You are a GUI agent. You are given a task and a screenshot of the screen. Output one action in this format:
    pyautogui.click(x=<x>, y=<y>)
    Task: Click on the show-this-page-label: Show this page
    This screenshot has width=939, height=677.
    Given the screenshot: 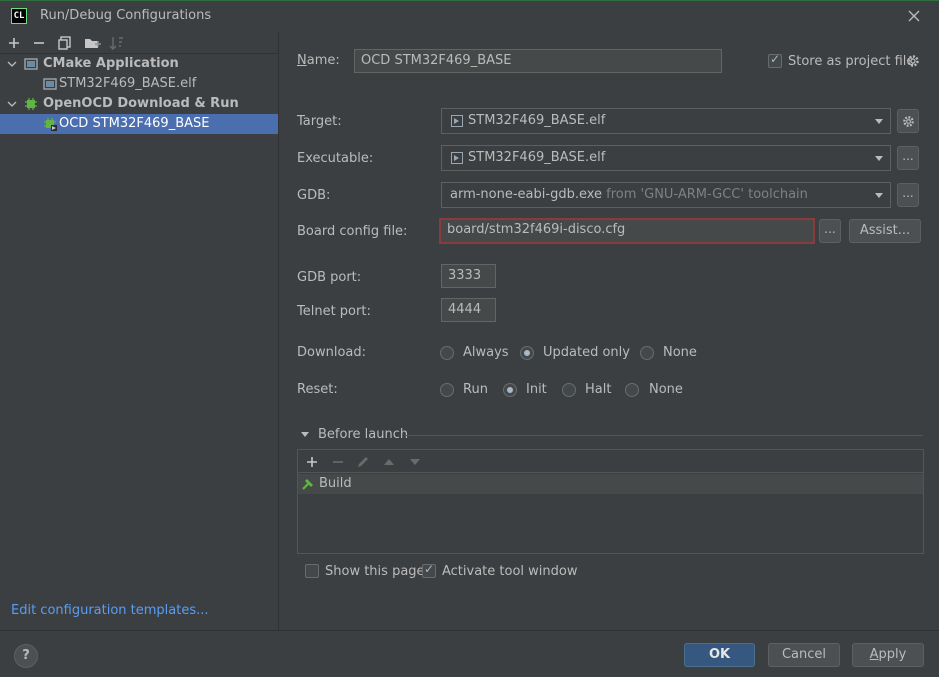 What is the action you would take?
    pyautogui.click(x=375, y=571)
    